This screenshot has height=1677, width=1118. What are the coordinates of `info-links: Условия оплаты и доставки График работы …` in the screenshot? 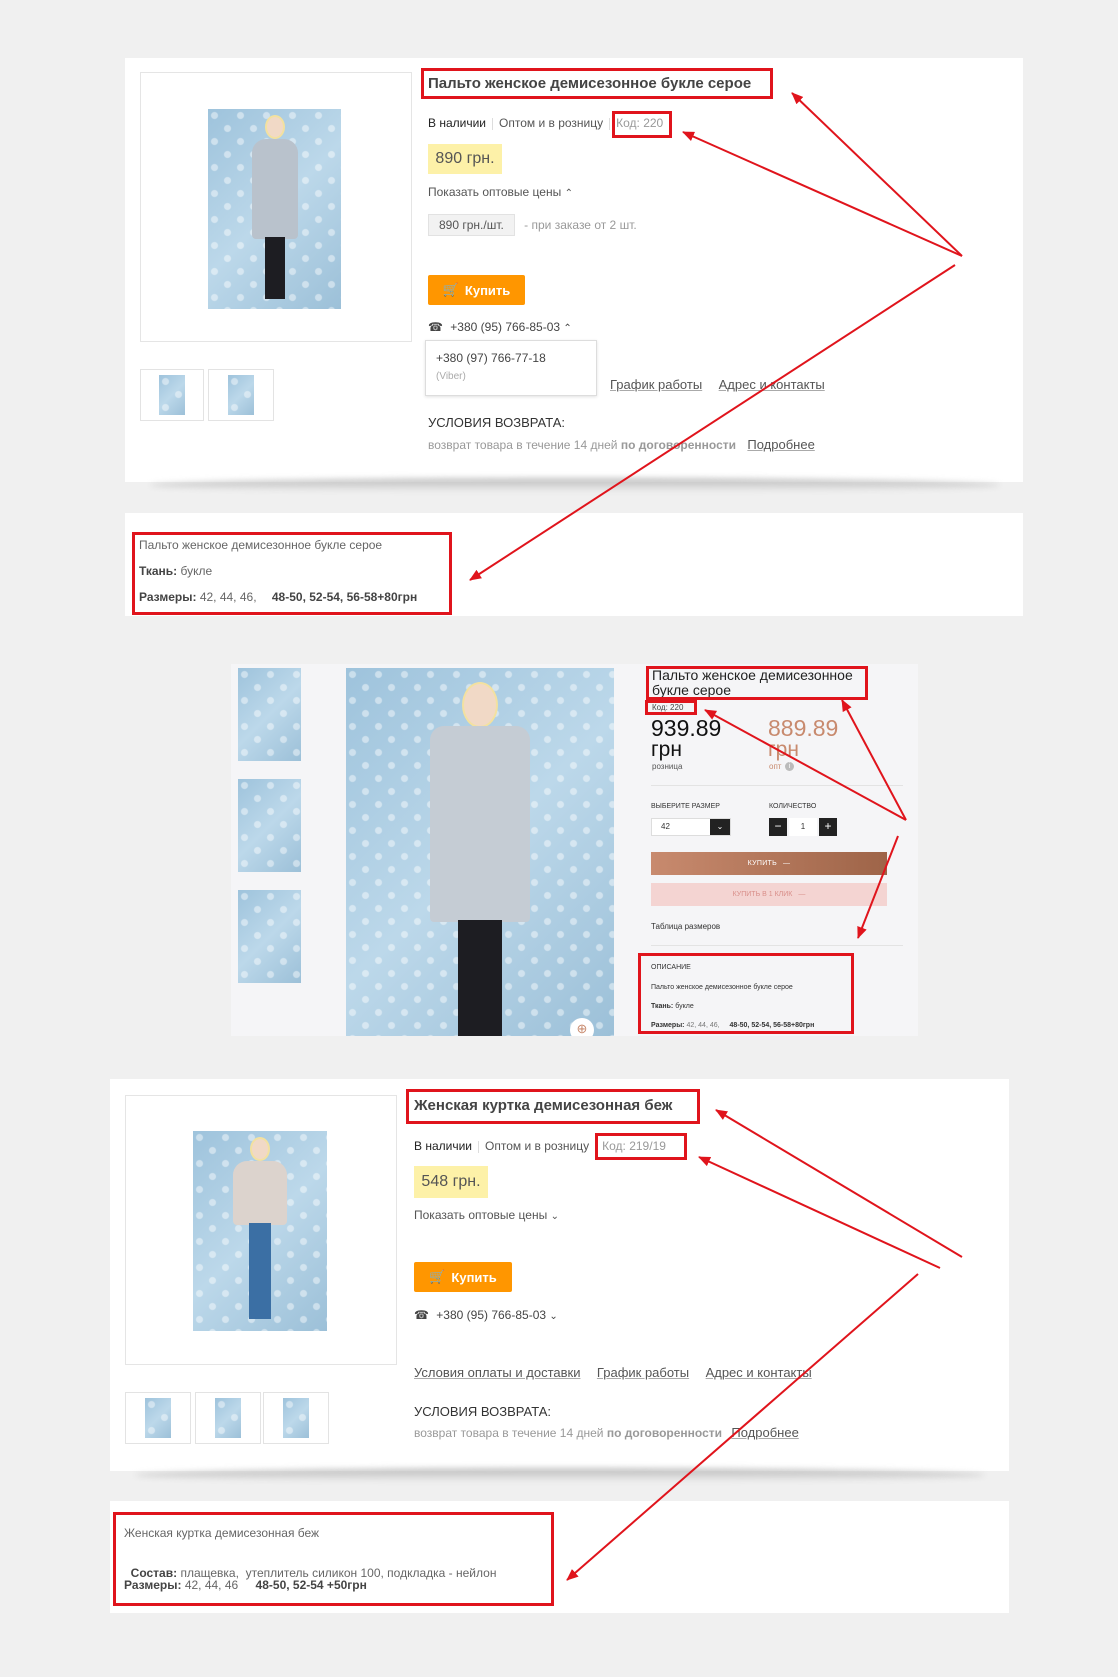 It's located at (613, 1373).